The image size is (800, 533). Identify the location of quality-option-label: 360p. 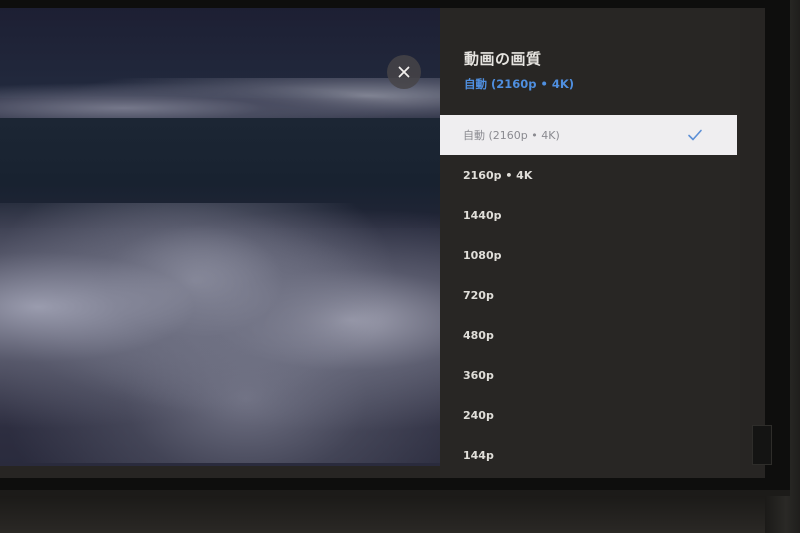
(478, 375).